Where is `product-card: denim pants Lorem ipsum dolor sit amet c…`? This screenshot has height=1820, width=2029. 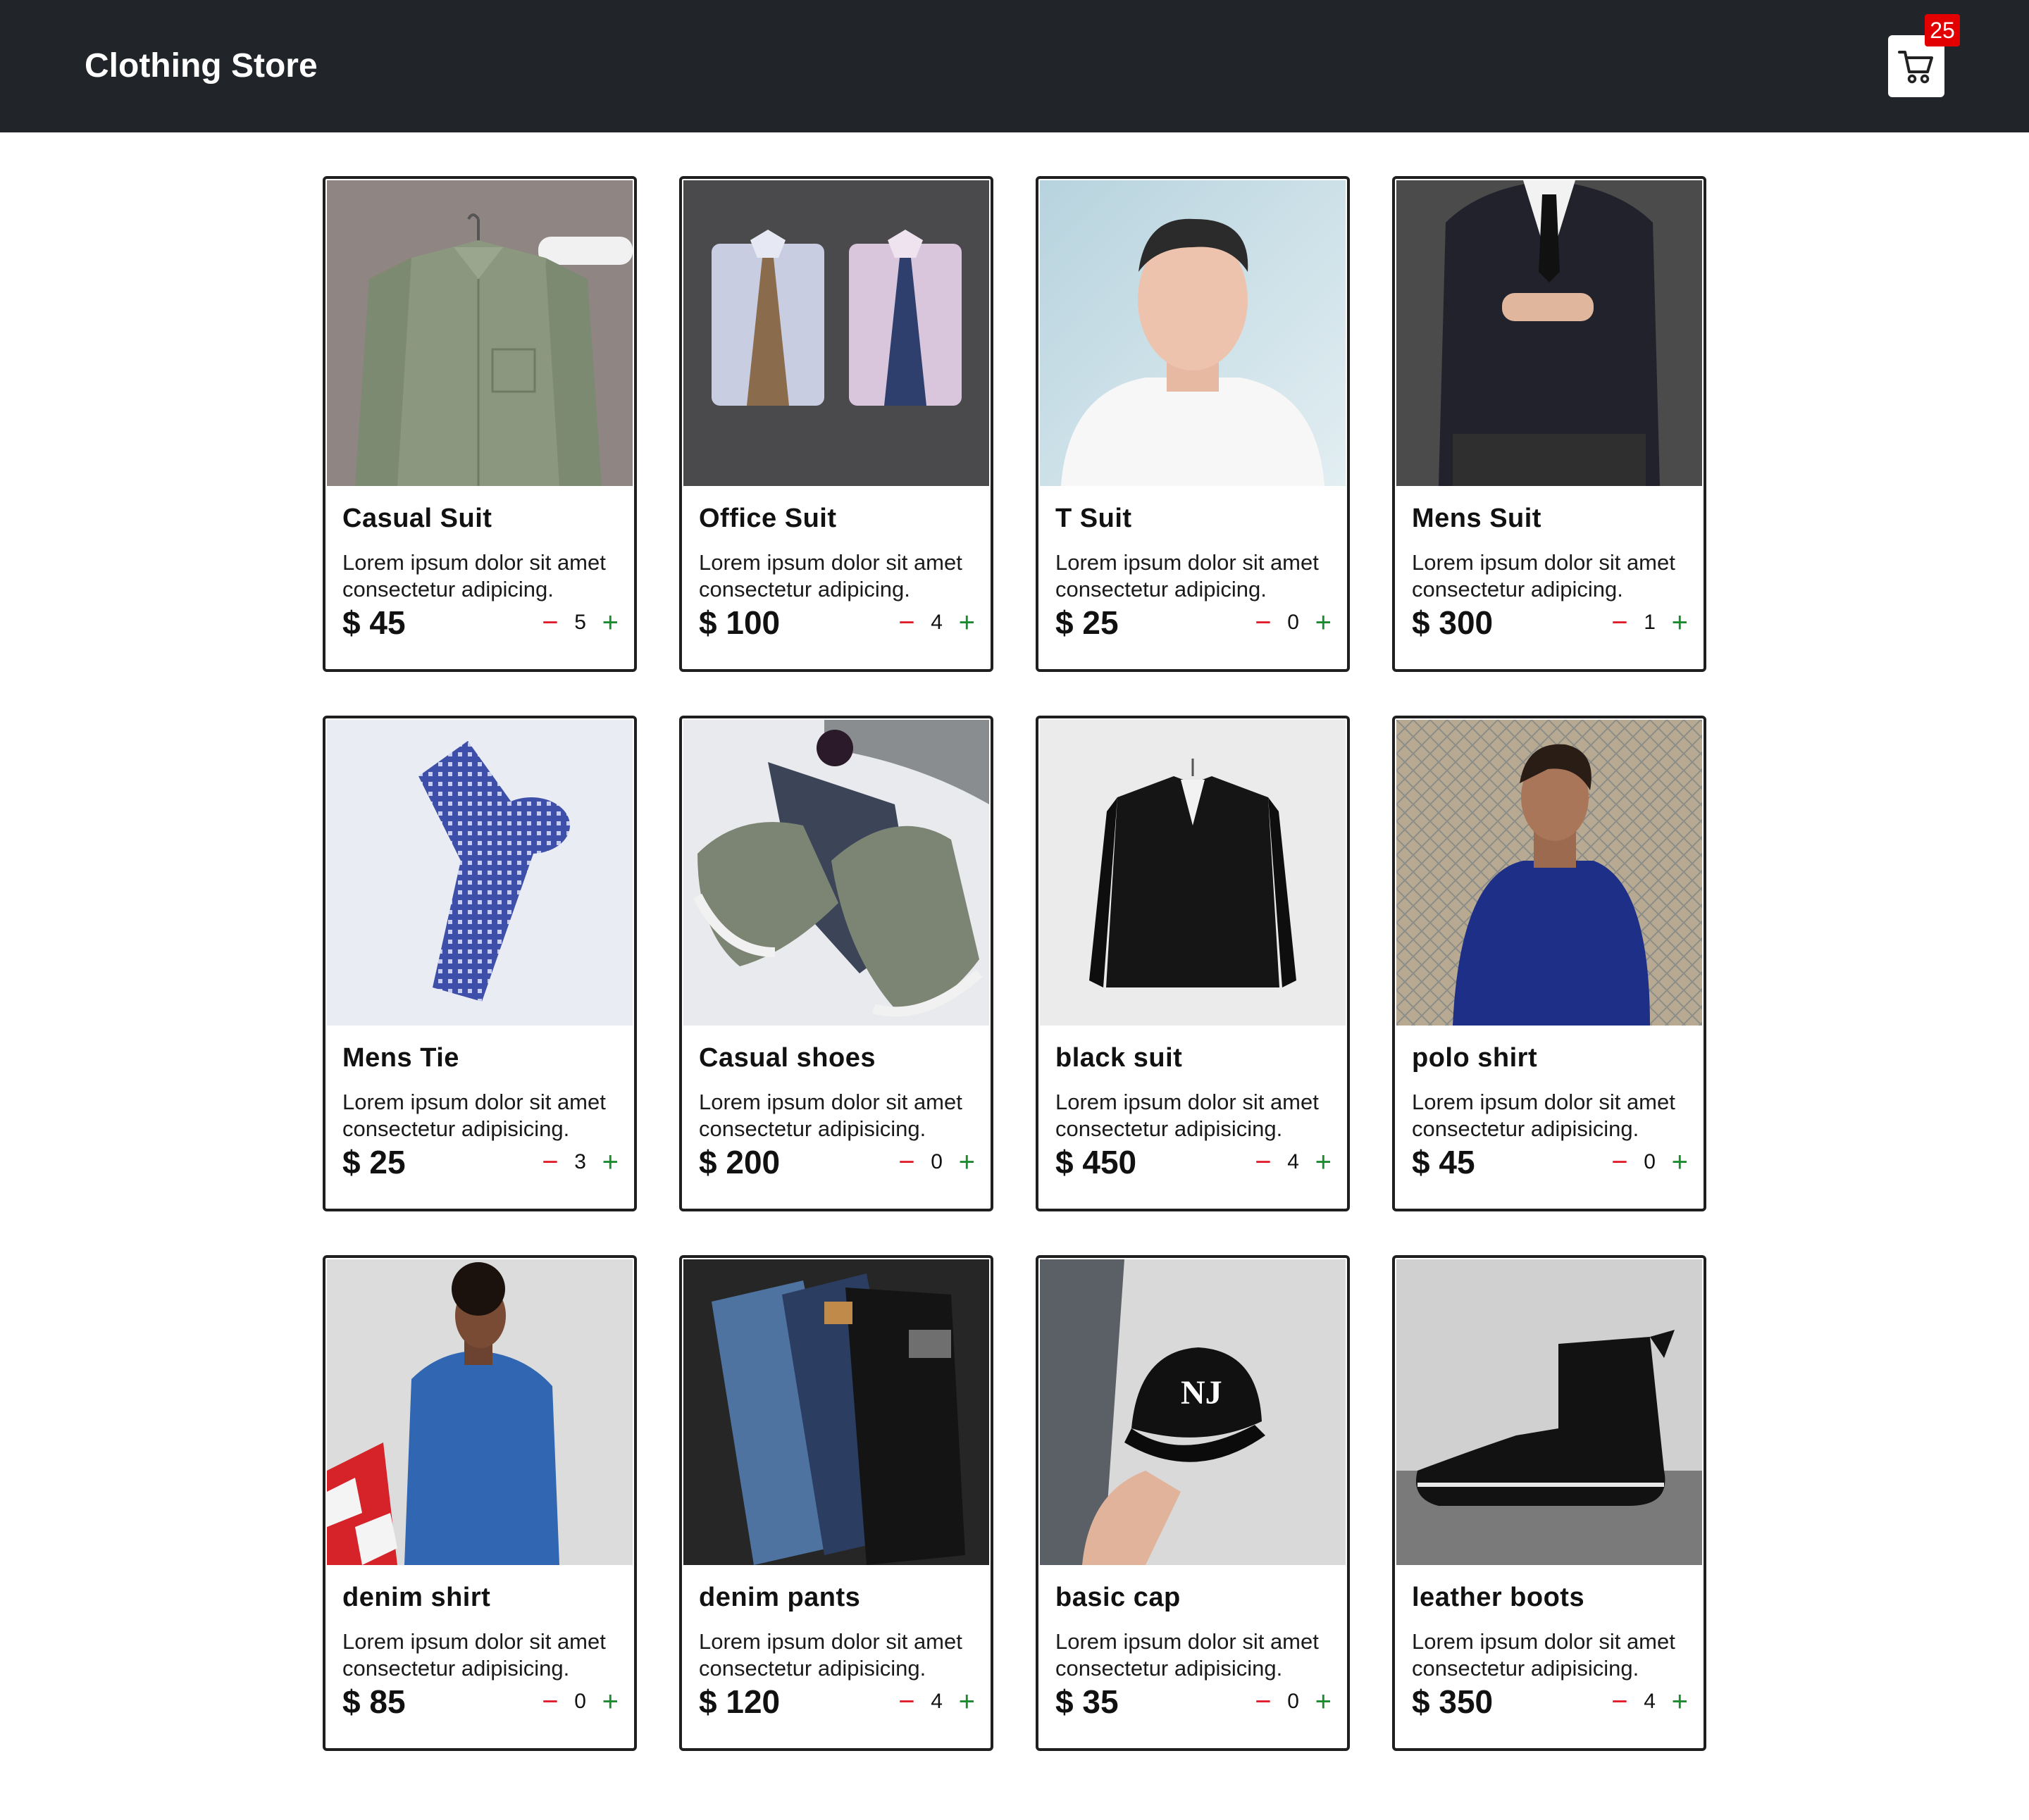 product-card: denim pants Lorem ipsum dolor sit amet c… is located at coordinates (836, 1503).